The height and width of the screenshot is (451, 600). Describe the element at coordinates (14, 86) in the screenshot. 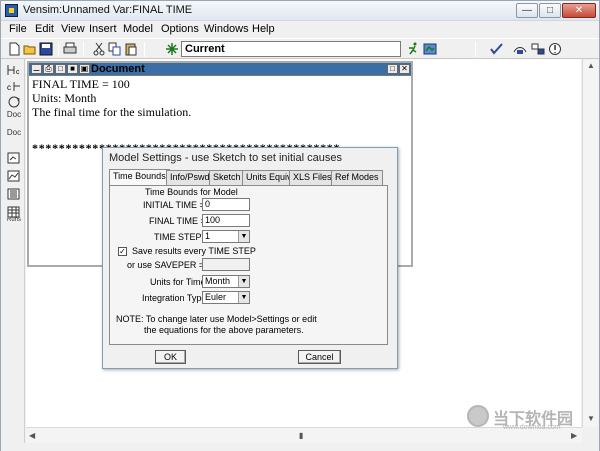

I see `uses-tree-icon: c` at that location.